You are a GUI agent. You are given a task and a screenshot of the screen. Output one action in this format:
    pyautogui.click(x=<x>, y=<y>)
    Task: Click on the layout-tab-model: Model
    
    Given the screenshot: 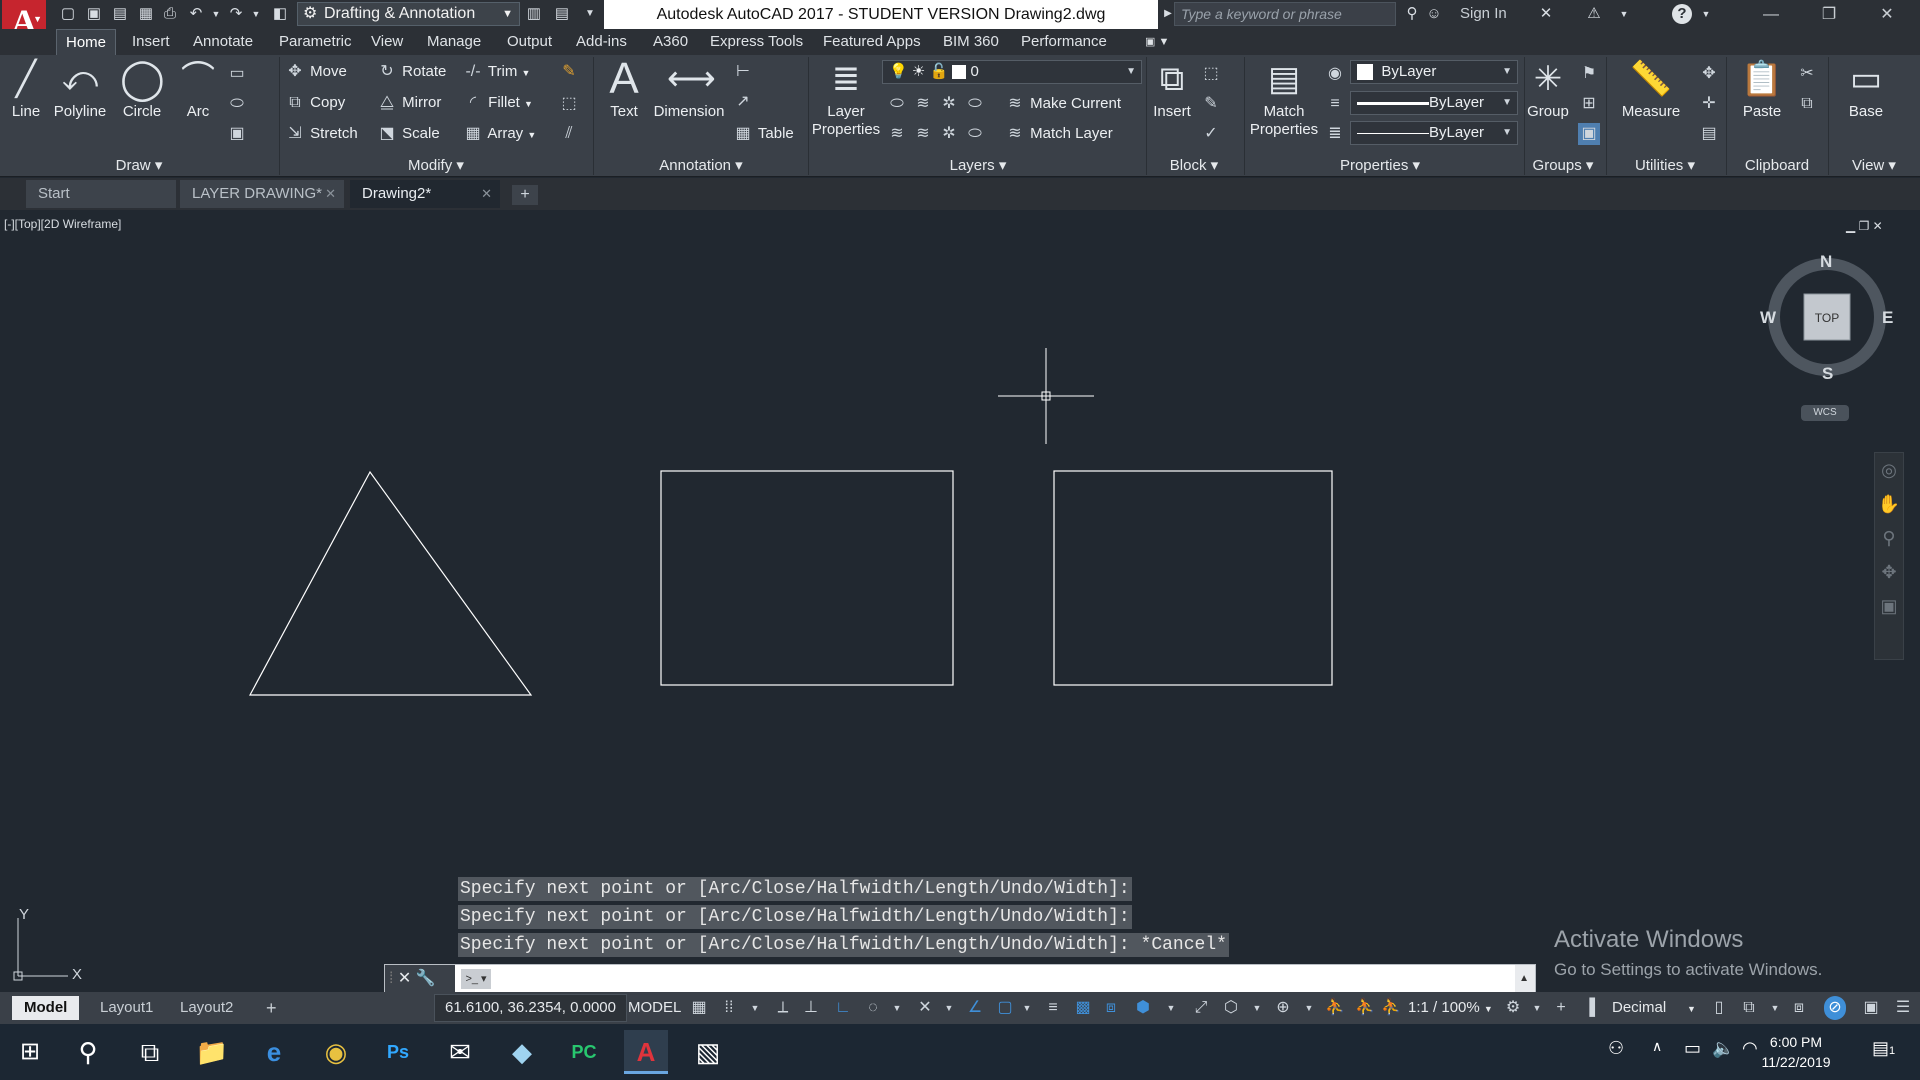 What is the action you would take?
    pyautogui.click(x=46, y=1008)
    